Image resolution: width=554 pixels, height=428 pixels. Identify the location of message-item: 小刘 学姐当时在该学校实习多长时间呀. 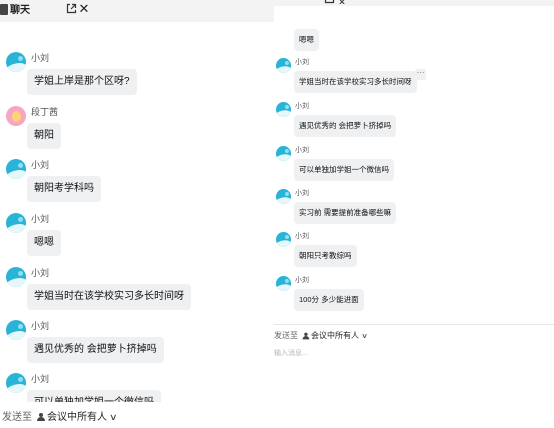
(137, 297).